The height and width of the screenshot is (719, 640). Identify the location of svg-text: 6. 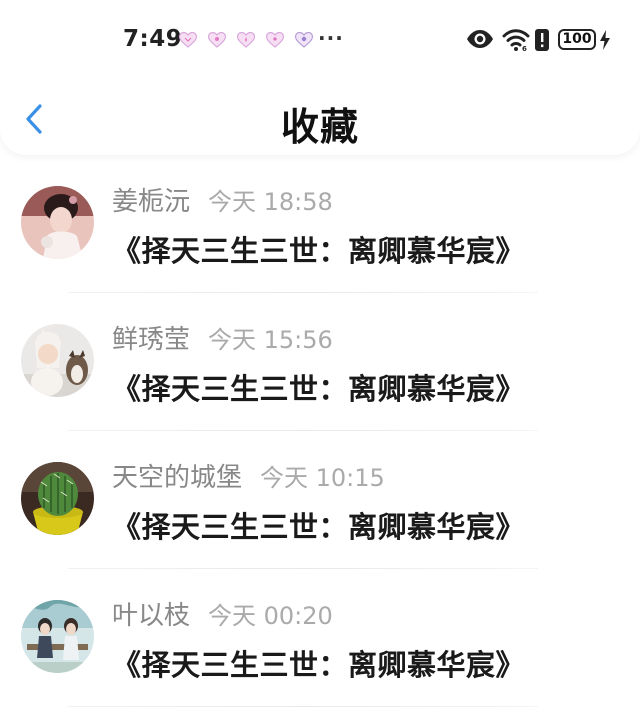
(524, 48).